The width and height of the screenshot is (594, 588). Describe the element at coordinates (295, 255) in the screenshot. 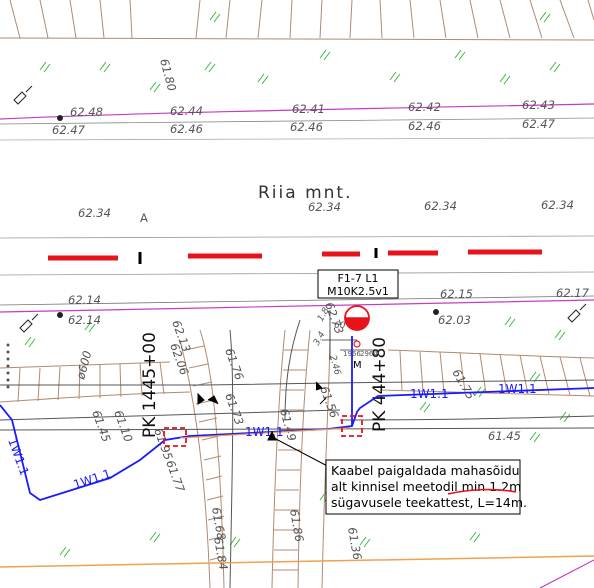

I see `road-centreline` at that location.